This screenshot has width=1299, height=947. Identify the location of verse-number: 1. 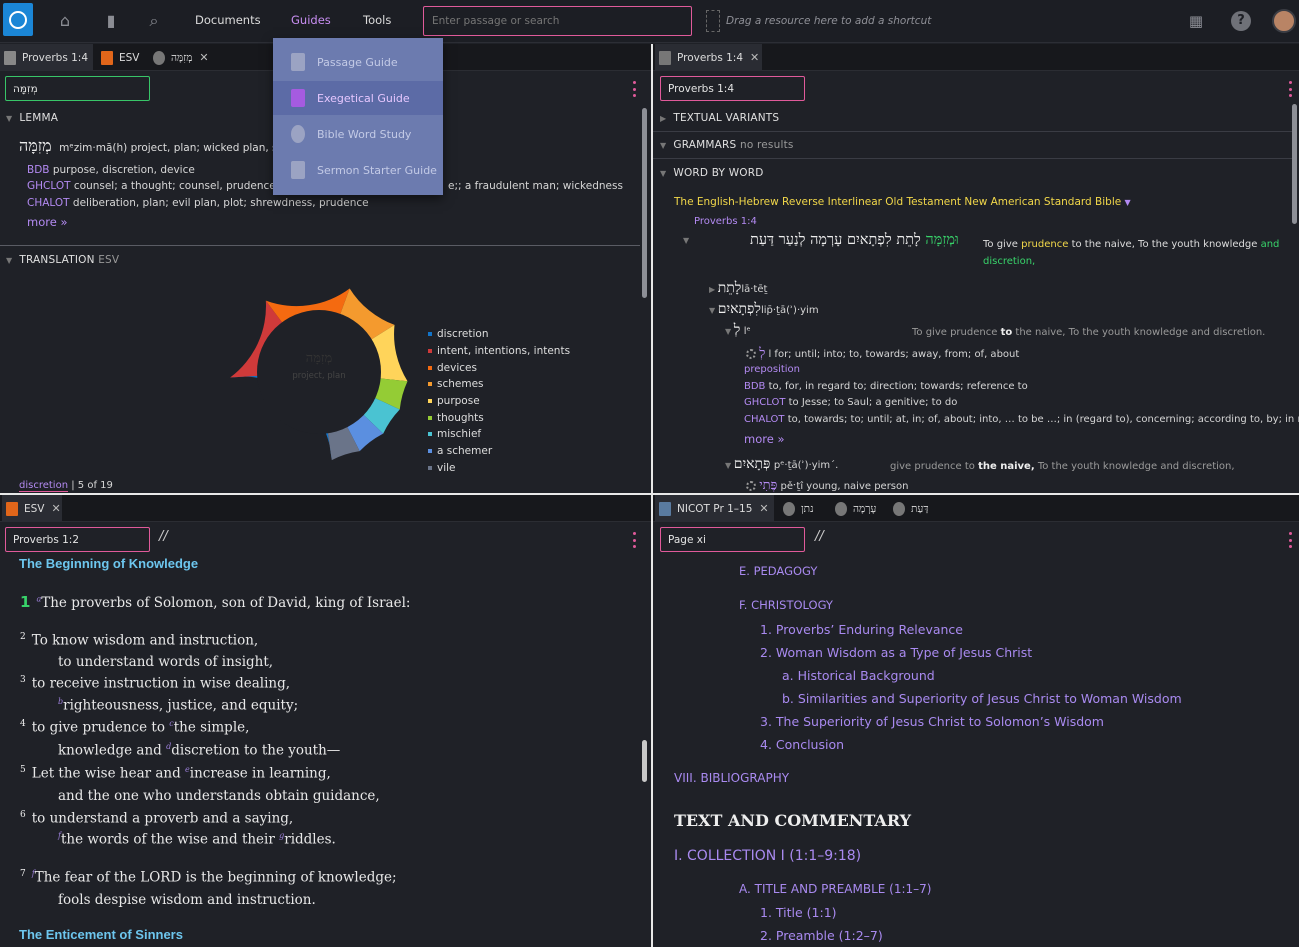
(25, 602).